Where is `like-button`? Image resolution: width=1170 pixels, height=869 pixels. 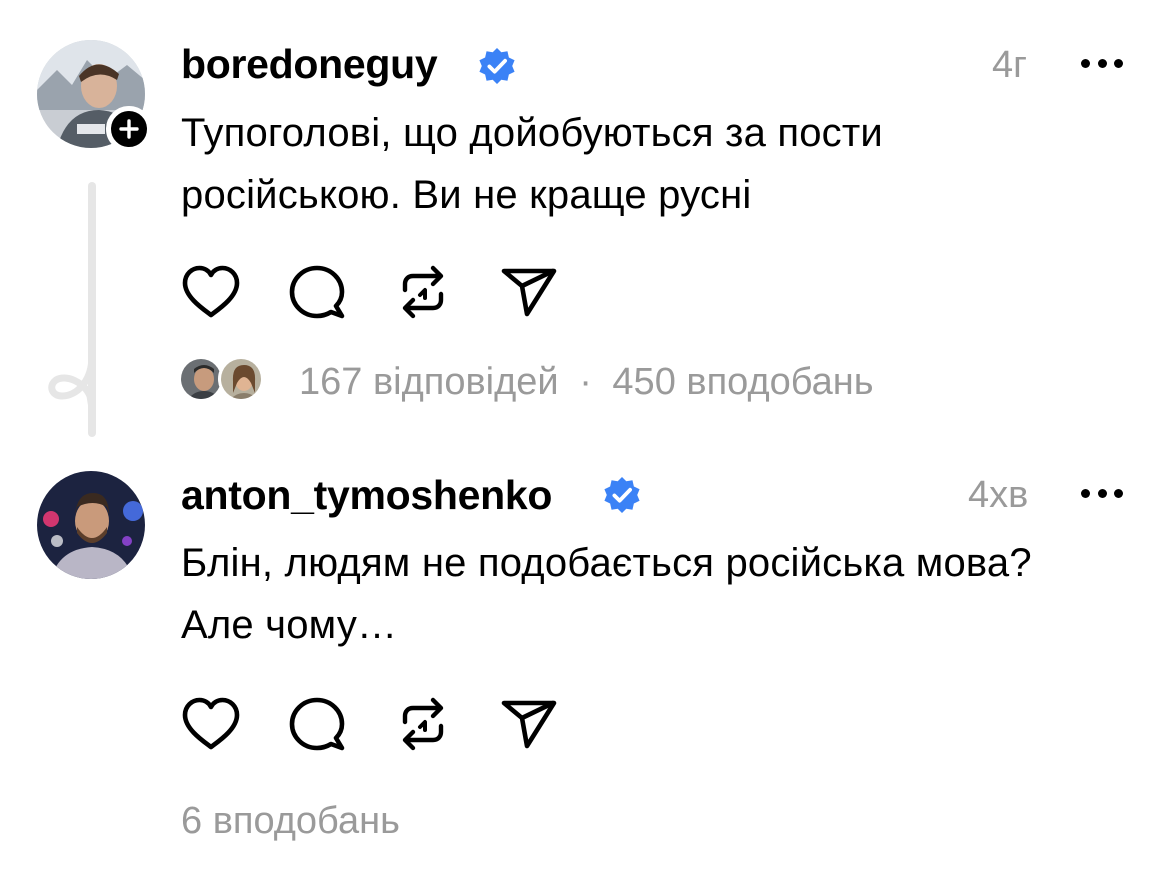 like-button is located at coordinates (211, 724).